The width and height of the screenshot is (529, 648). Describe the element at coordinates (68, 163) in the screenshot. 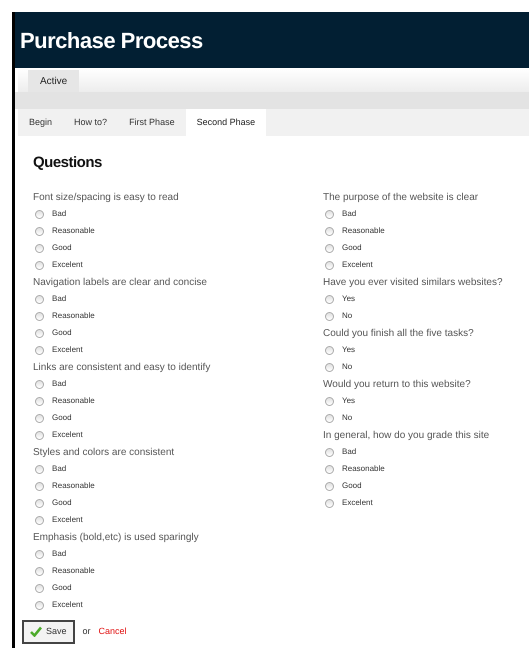

I see `section-title: Questions` at that location.